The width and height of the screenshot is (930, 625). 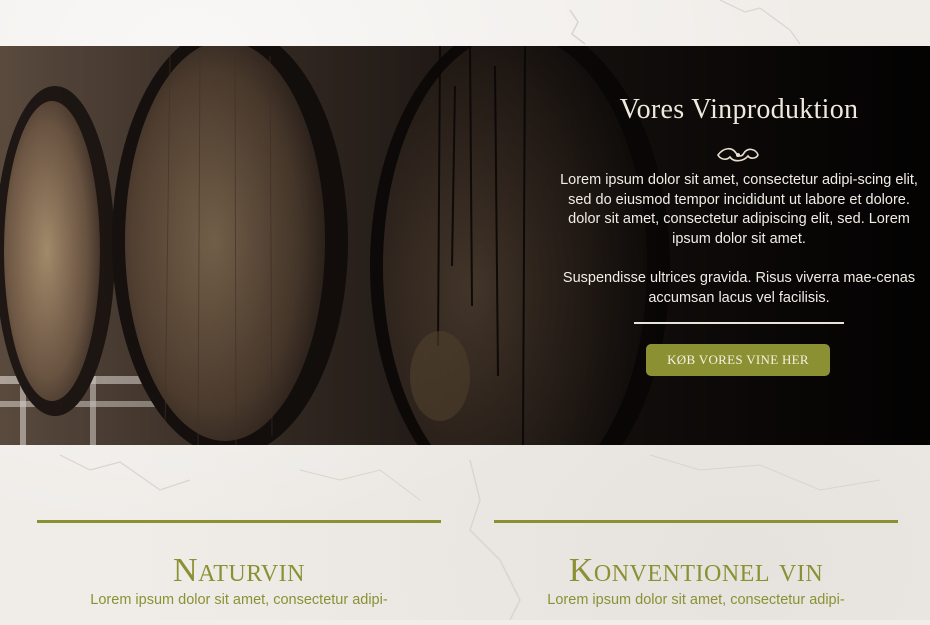 I want to click on hero-divider, so click(x=739, y=323).